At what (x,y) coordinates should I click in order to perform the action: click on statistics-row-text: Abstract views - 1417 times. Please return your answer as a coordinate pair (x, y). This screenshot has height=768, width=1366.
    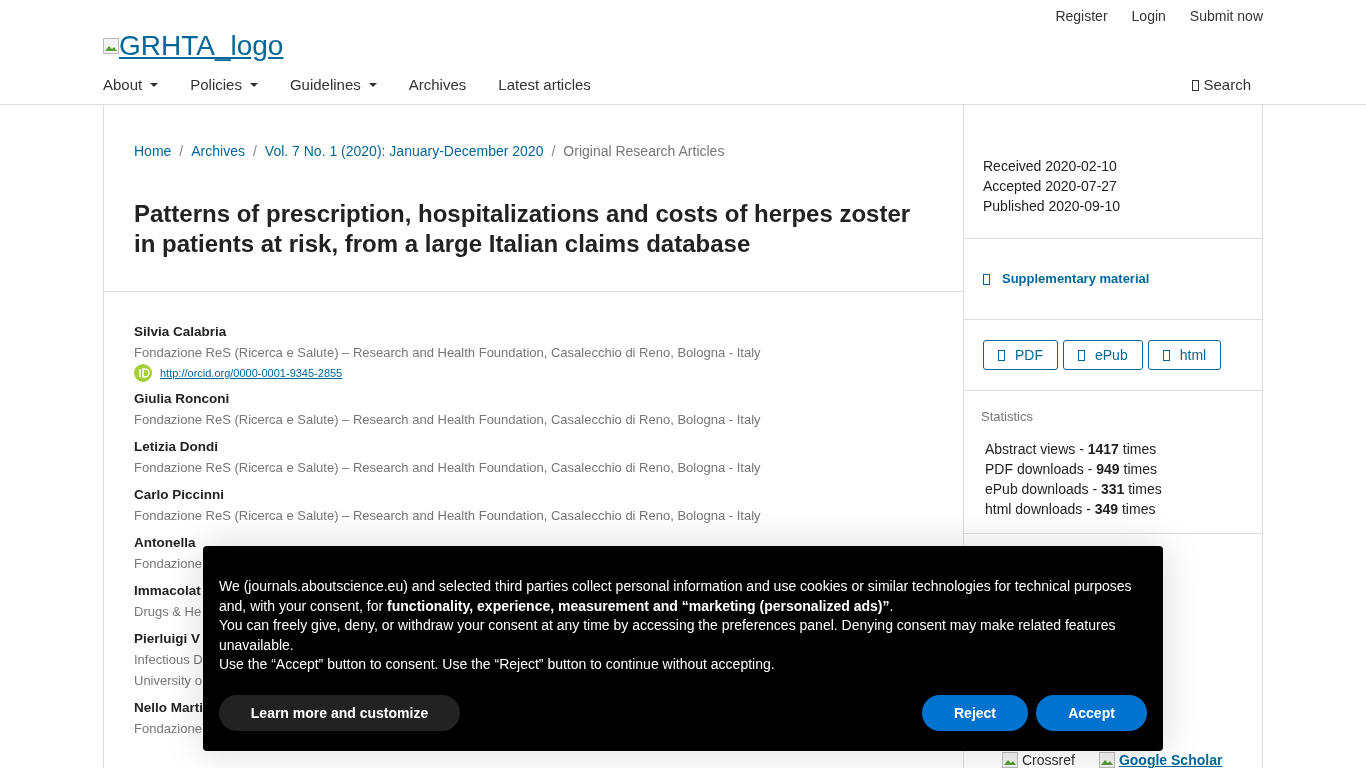
    Looking at the image, I should click on (1071, 449).